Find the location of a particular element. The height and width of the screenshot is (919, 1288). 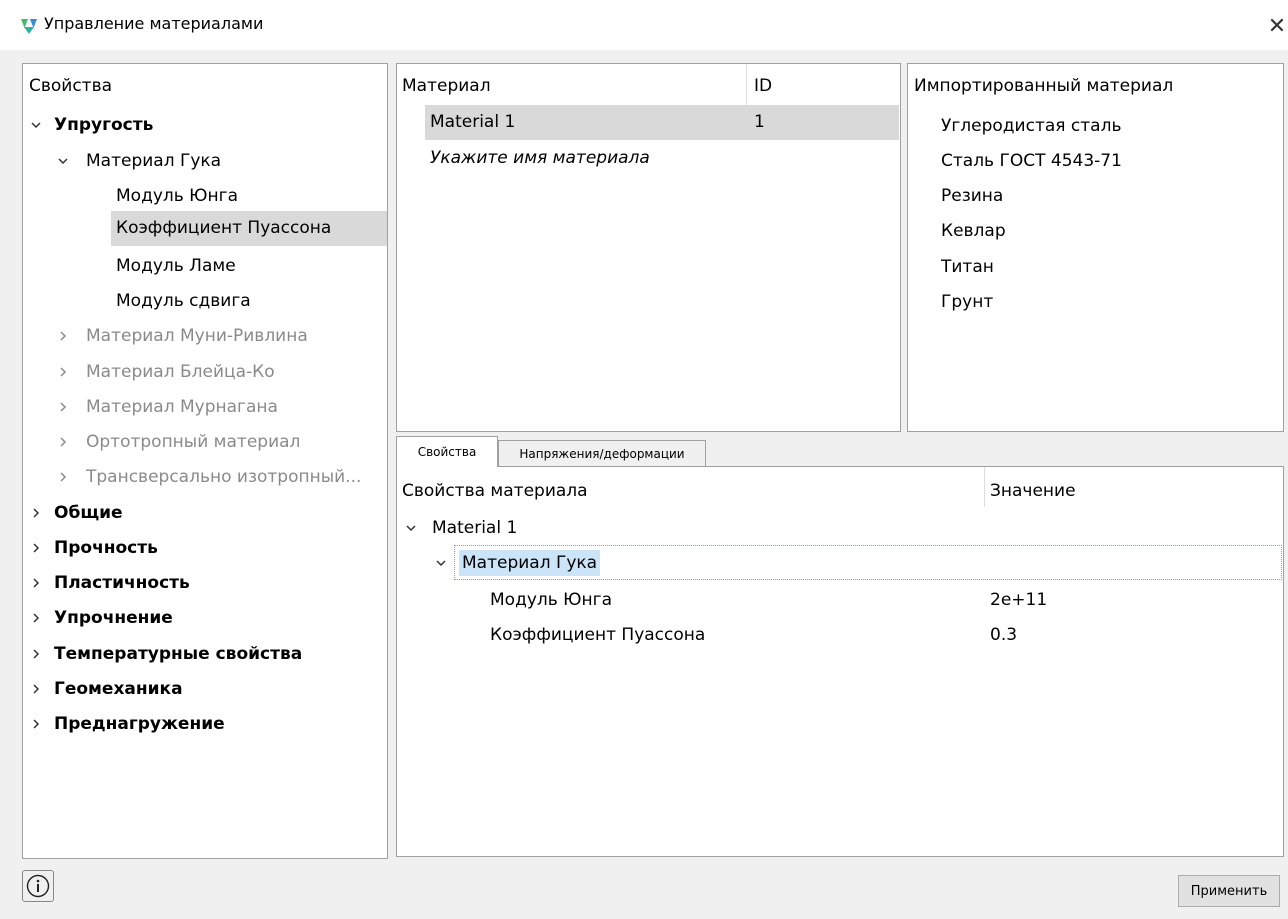

tree-item-mooney-rivlin: Материал Муни-Ривлина is located at coordinates (205, 336).